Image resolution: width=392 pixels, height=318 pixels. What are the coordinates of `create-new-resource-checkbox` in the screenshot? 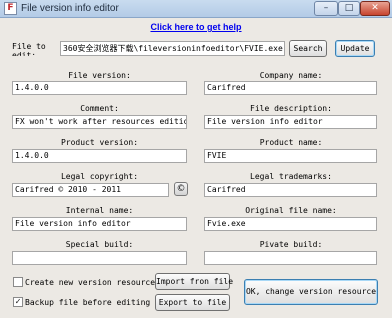 It's located at (18, 282).